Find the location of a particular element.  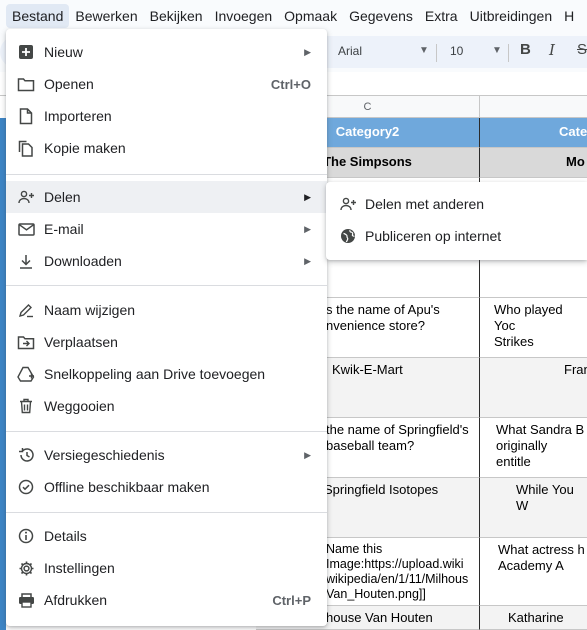

move-folder-icon is located at coordinates (26, 342).